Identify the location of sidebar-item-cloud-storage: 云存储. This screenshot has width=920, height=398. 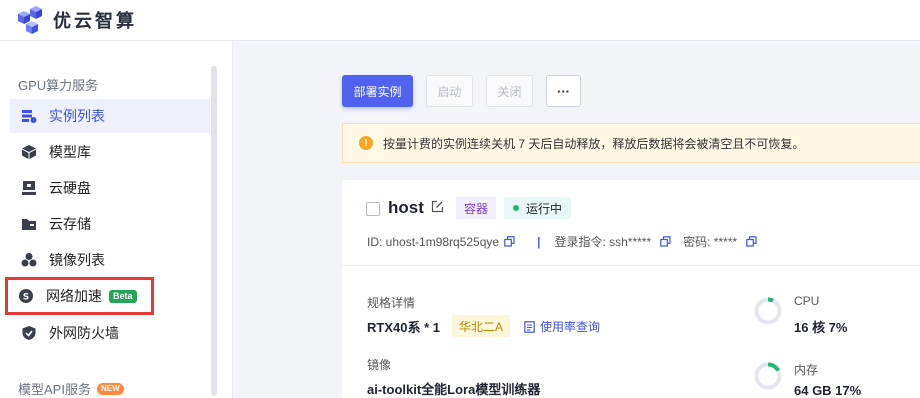
(110, 224).